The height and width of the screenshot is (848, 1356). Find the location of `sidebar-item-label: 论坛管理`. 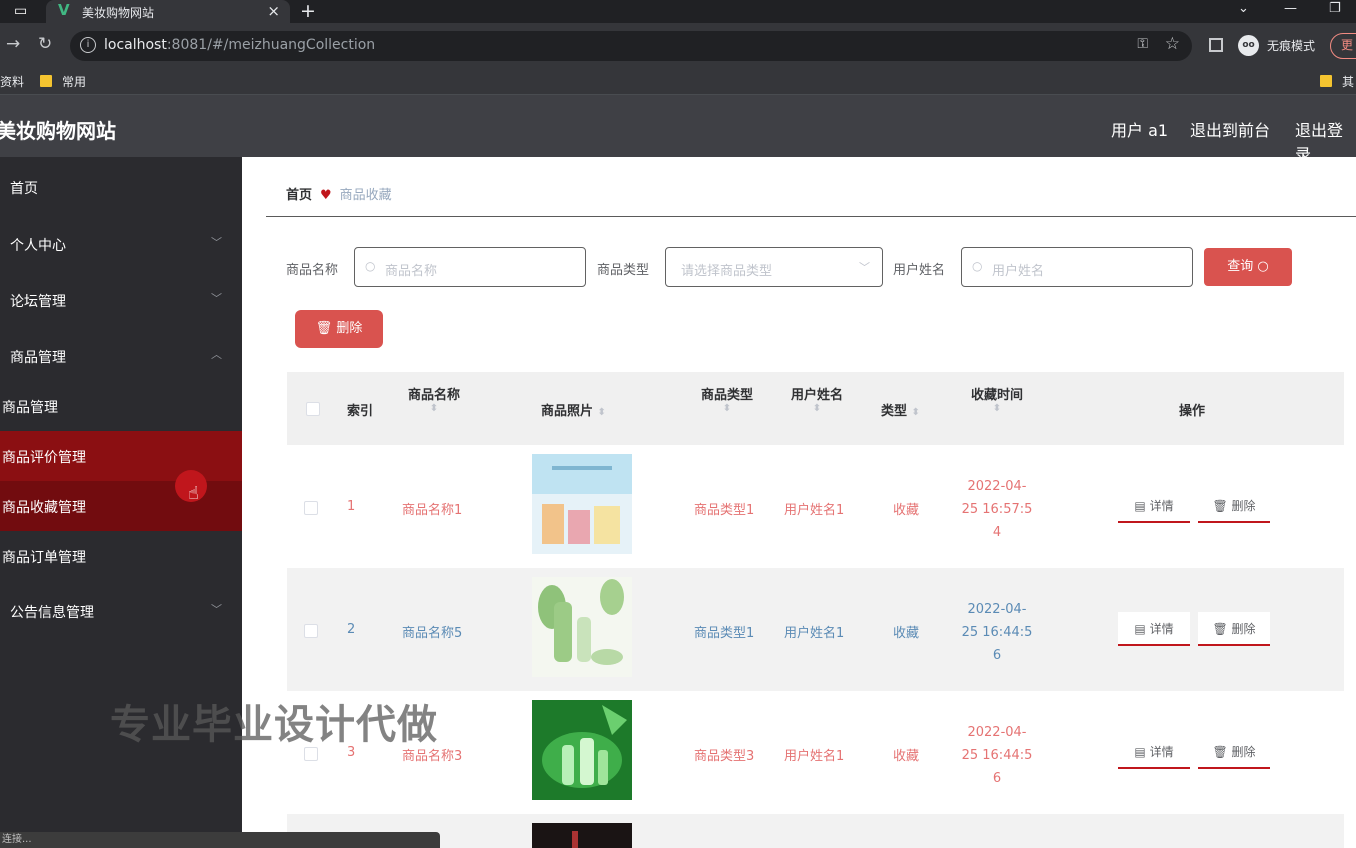

sidebar-item-label: 论坛管理 is located at coordinates (38, 302).